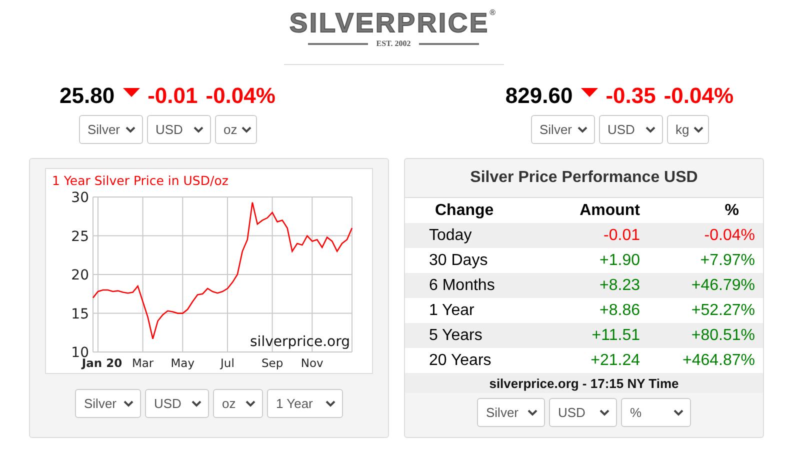 The image size is (787, 449). I want to click on price: 25.80, so click(87, 96).